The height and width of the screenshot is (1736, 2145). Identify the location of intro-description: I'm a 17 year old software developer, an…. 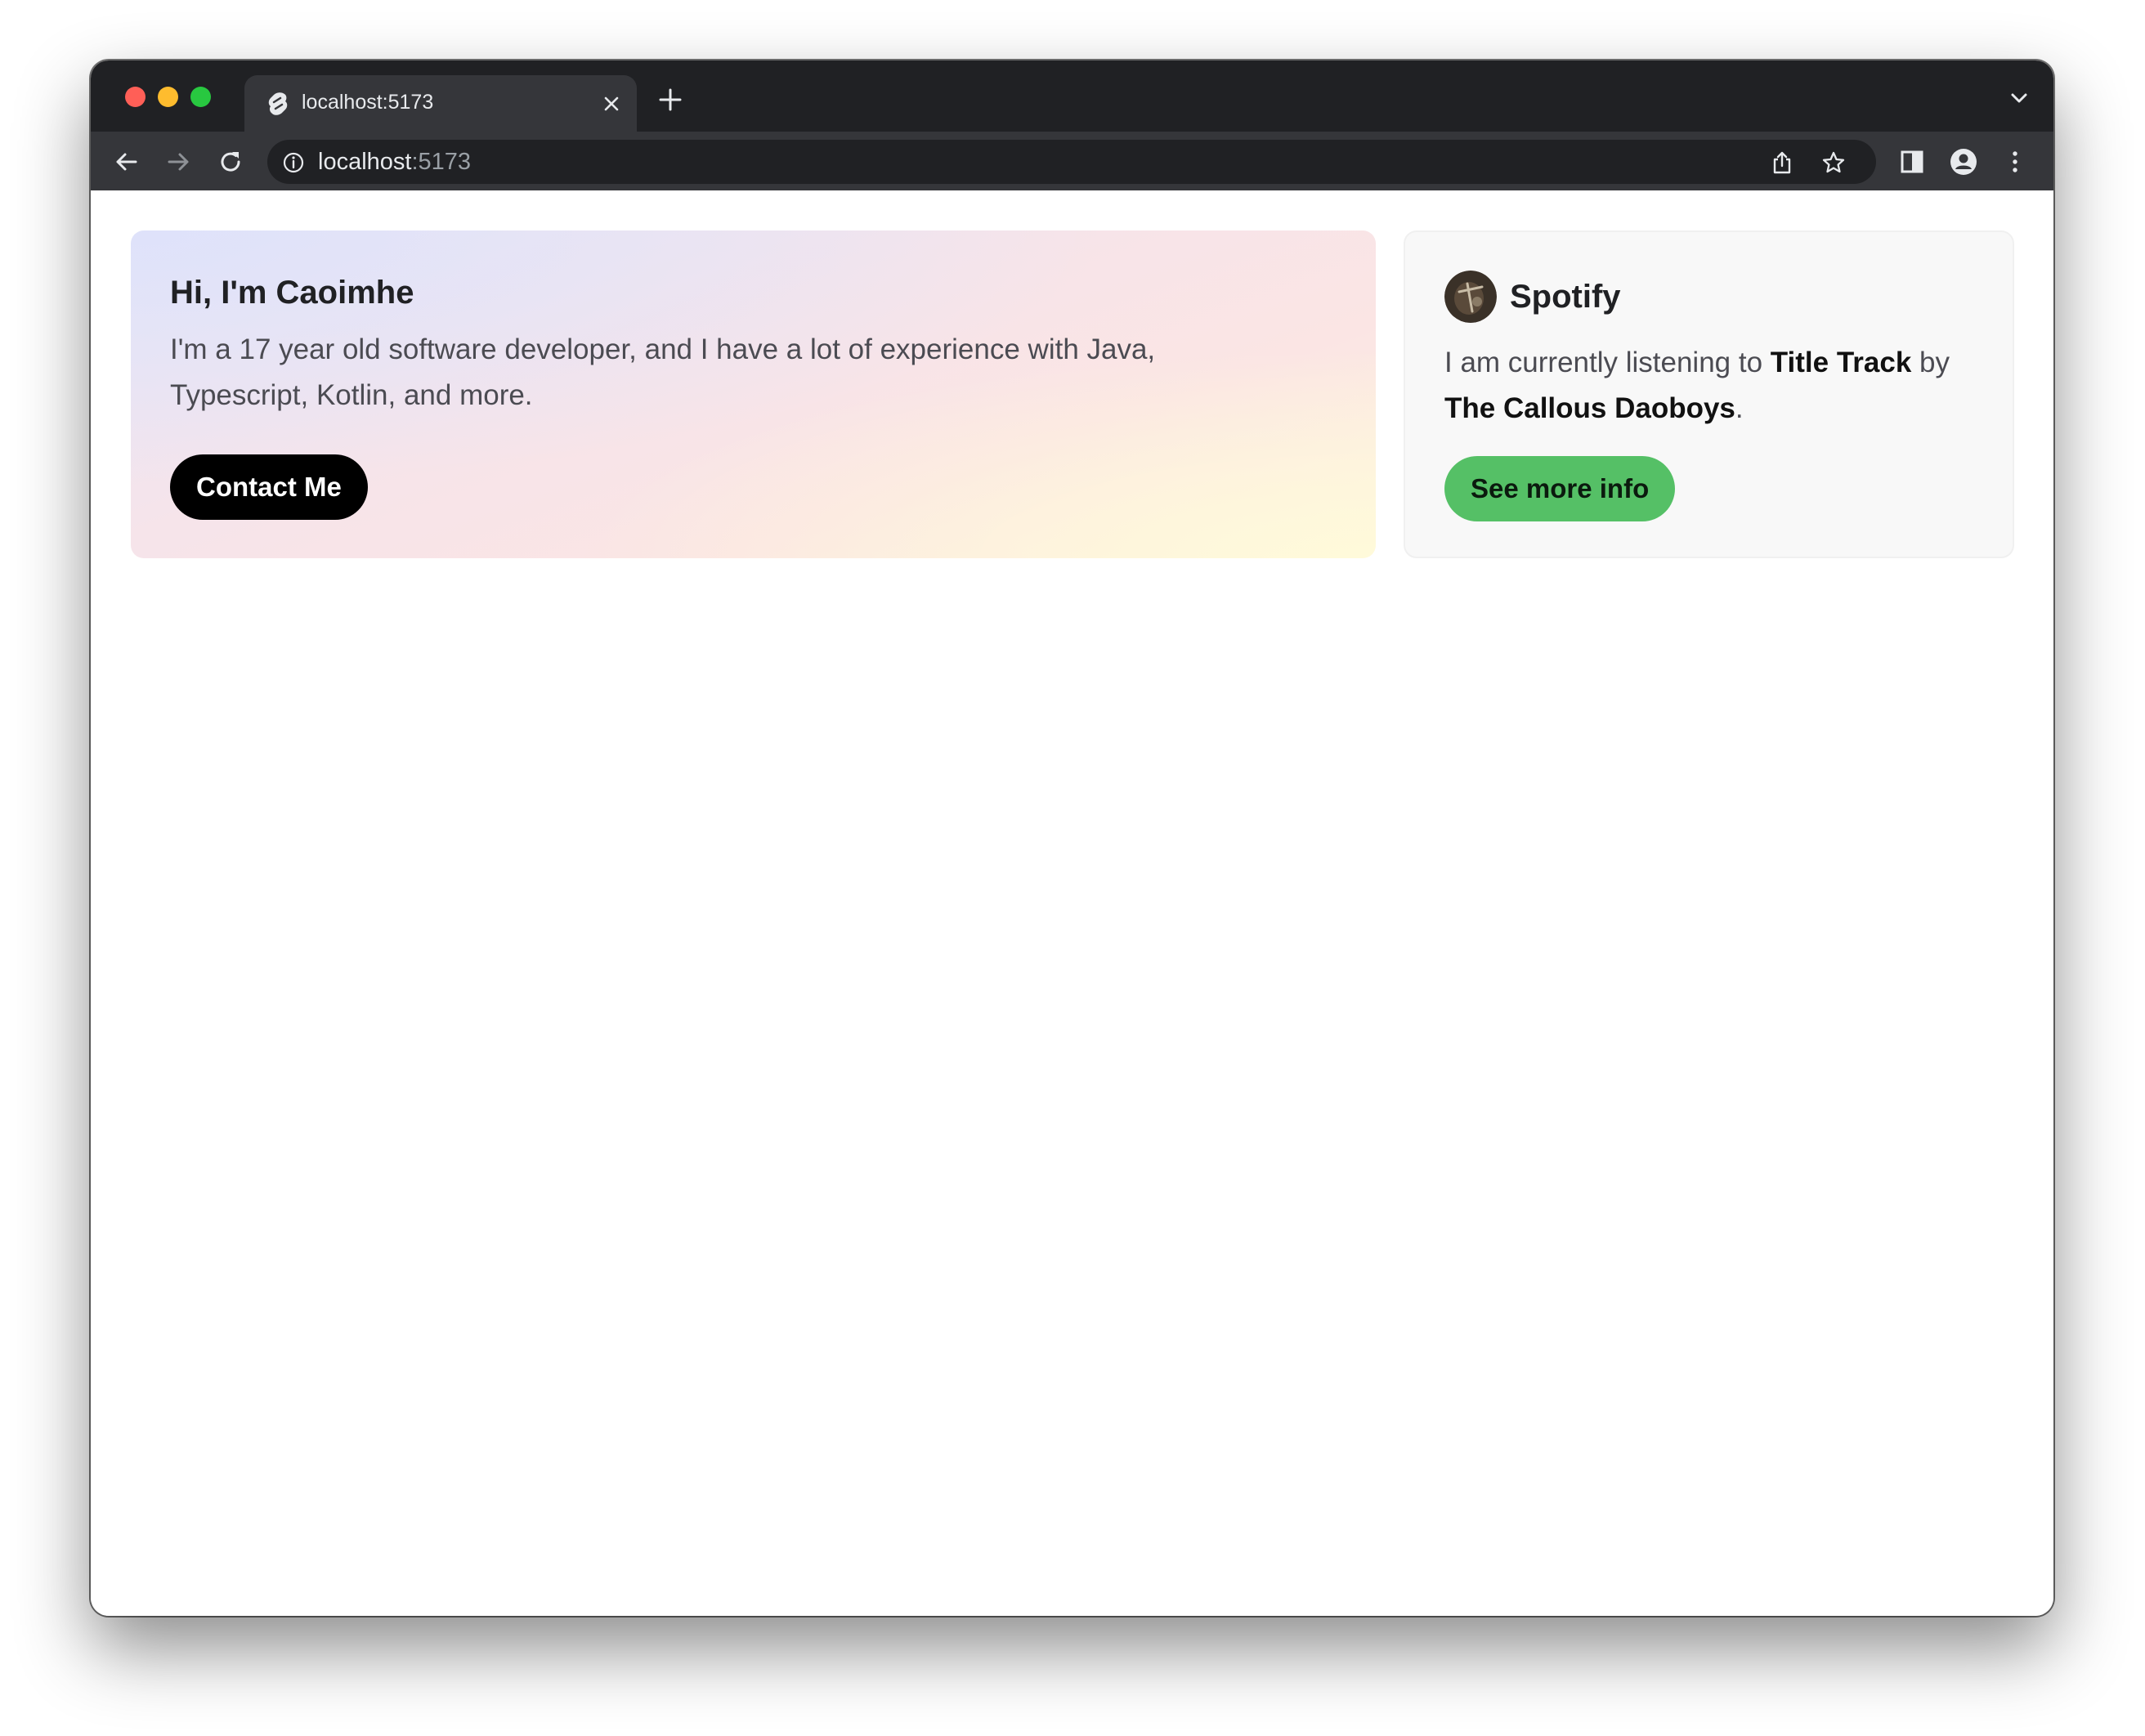
(663, 372).